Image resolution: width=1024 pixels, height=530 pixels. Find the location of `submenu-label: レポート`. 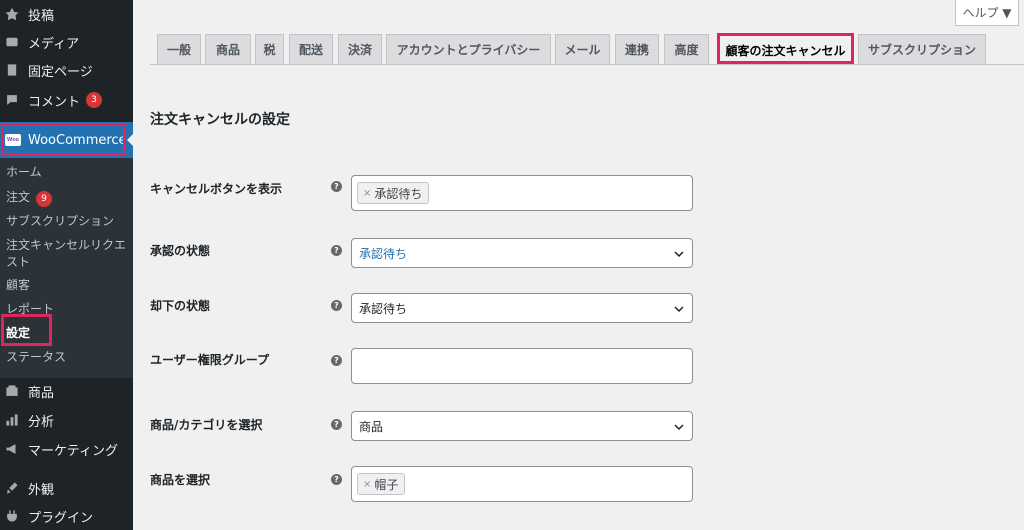

submenu-label: レポート is located at coordinates (30, 309).